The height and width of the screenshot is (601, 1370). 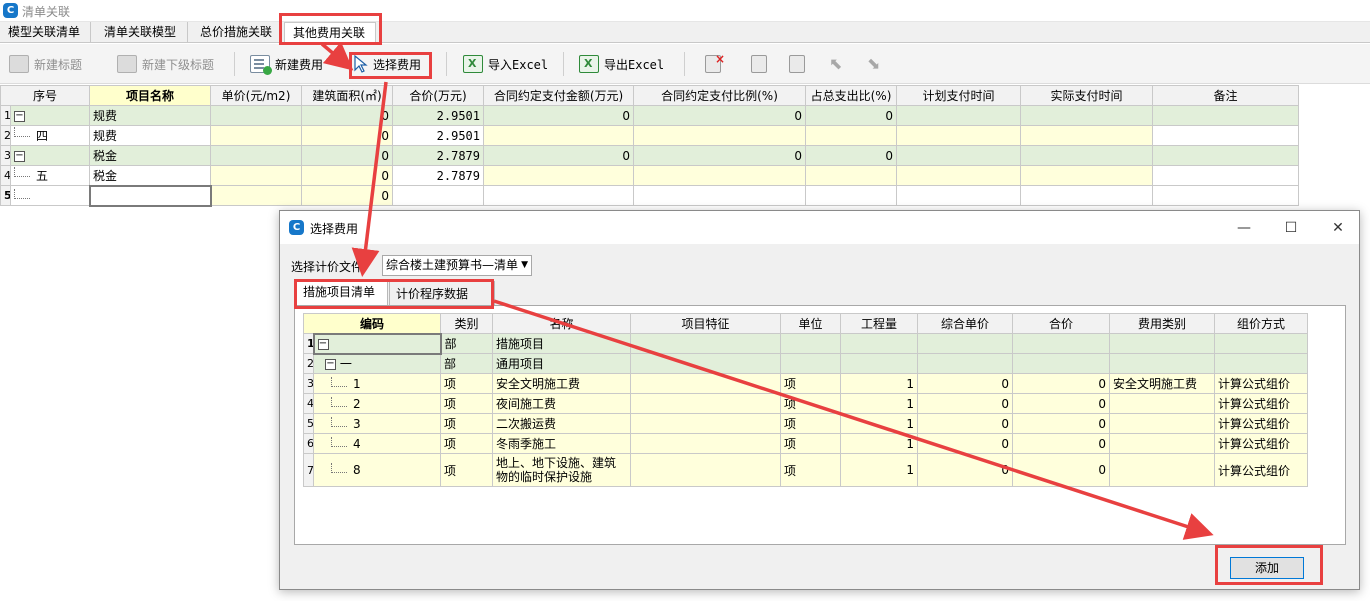 I want to click on seq-cell: 四, so click(x=50, y=135).